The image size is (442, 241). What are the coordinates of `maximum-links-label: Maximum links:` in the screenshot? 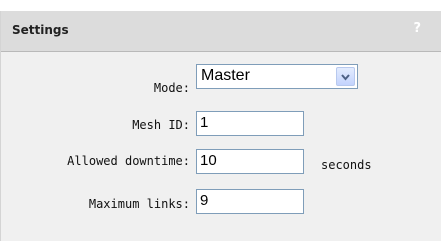 It's located at (139, 204).